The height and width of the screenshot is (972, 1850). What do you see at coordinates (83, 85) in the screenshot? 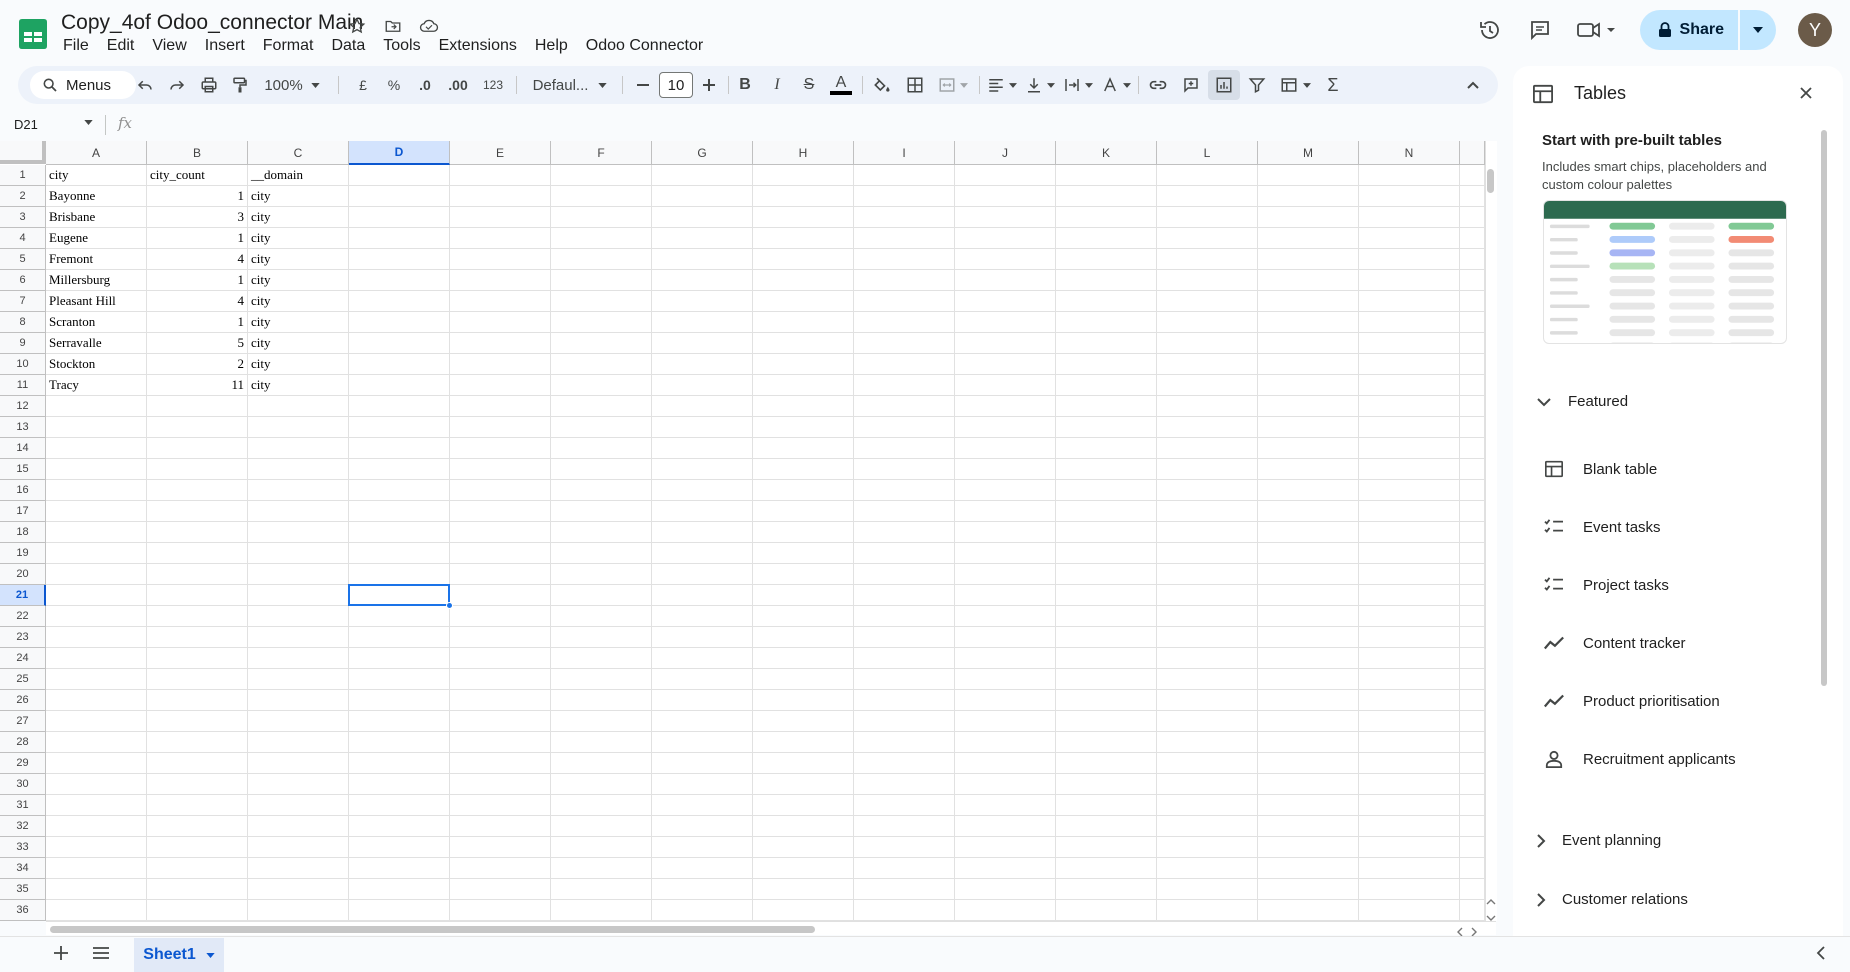
I see `search-menus: Menus` at bounding box center [83, 85].